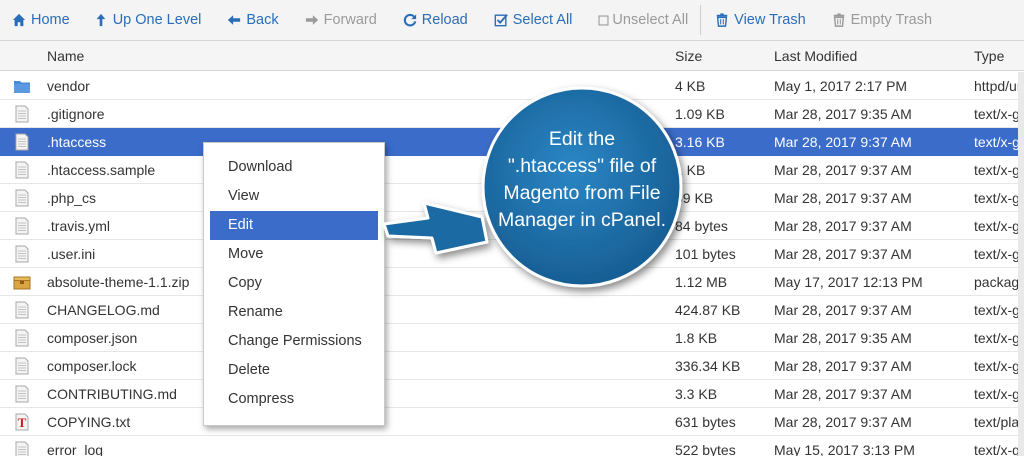 Image resolution: width=1024 pixels, height=456 pixels. I want to click on column-header-last-modified: Last Modified, so click(815, 56).